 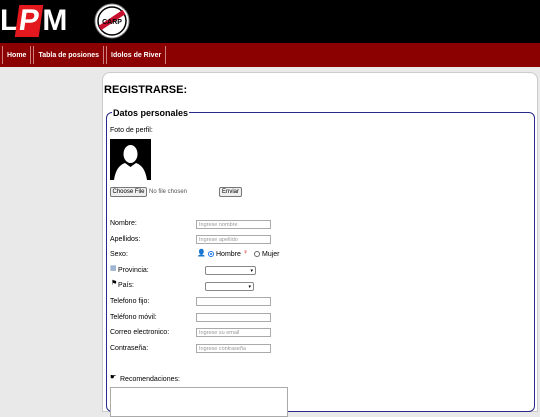 I want to click on contrasena-input: Ingrese contraseña, so click(x=233, y=348).